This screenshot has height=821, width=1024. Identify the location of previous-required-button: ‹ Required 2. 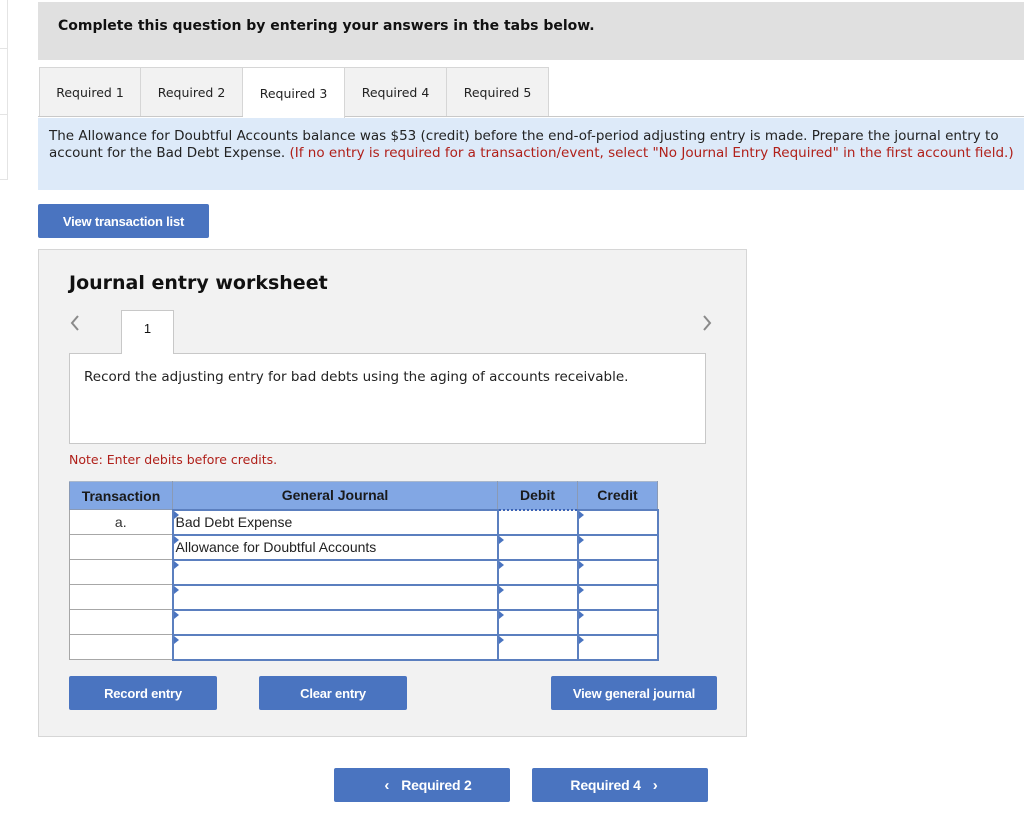
(422, 785).